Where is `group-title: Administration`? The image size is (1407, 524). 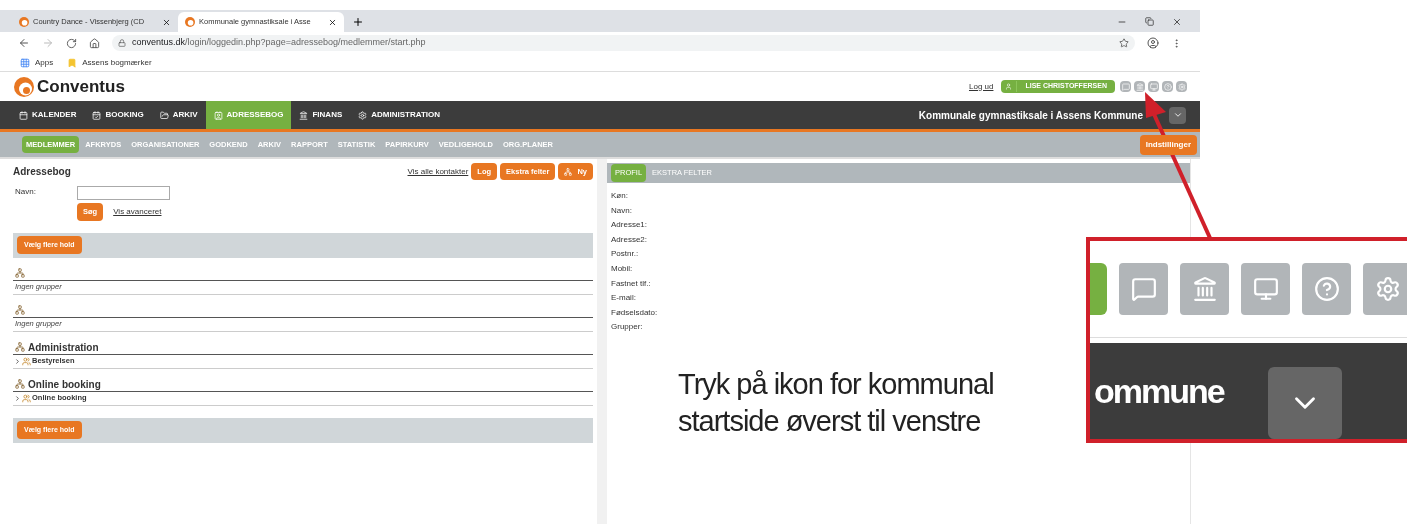 group-title: Administration is located at coordinates (63, 347).